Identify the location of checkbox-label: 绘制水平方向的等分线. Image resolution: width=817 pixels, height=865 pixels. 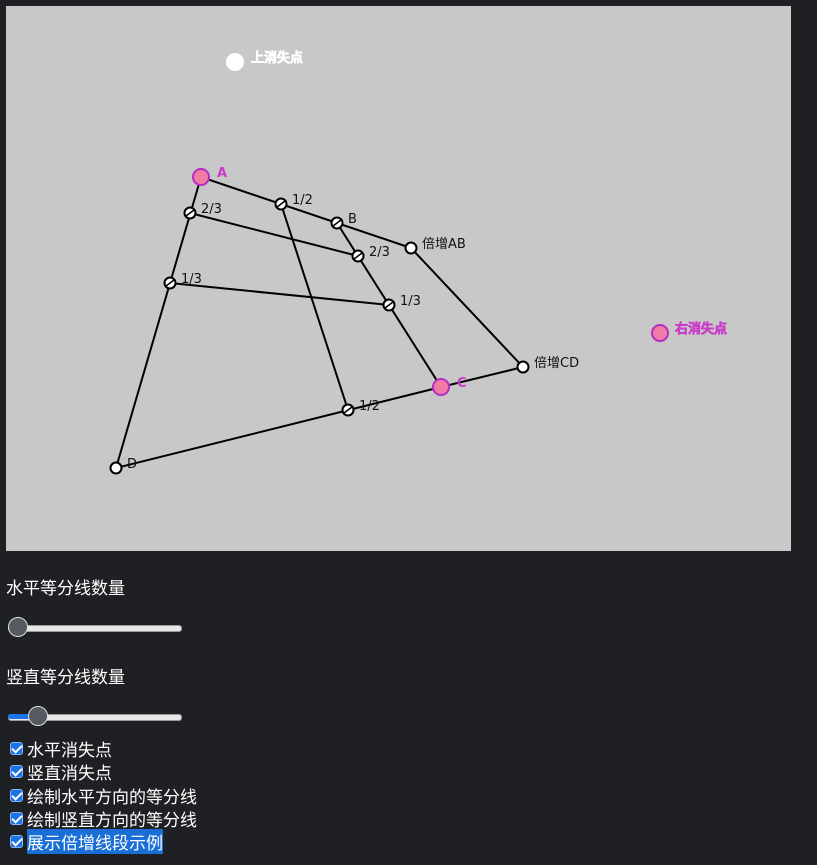
(112, 797).